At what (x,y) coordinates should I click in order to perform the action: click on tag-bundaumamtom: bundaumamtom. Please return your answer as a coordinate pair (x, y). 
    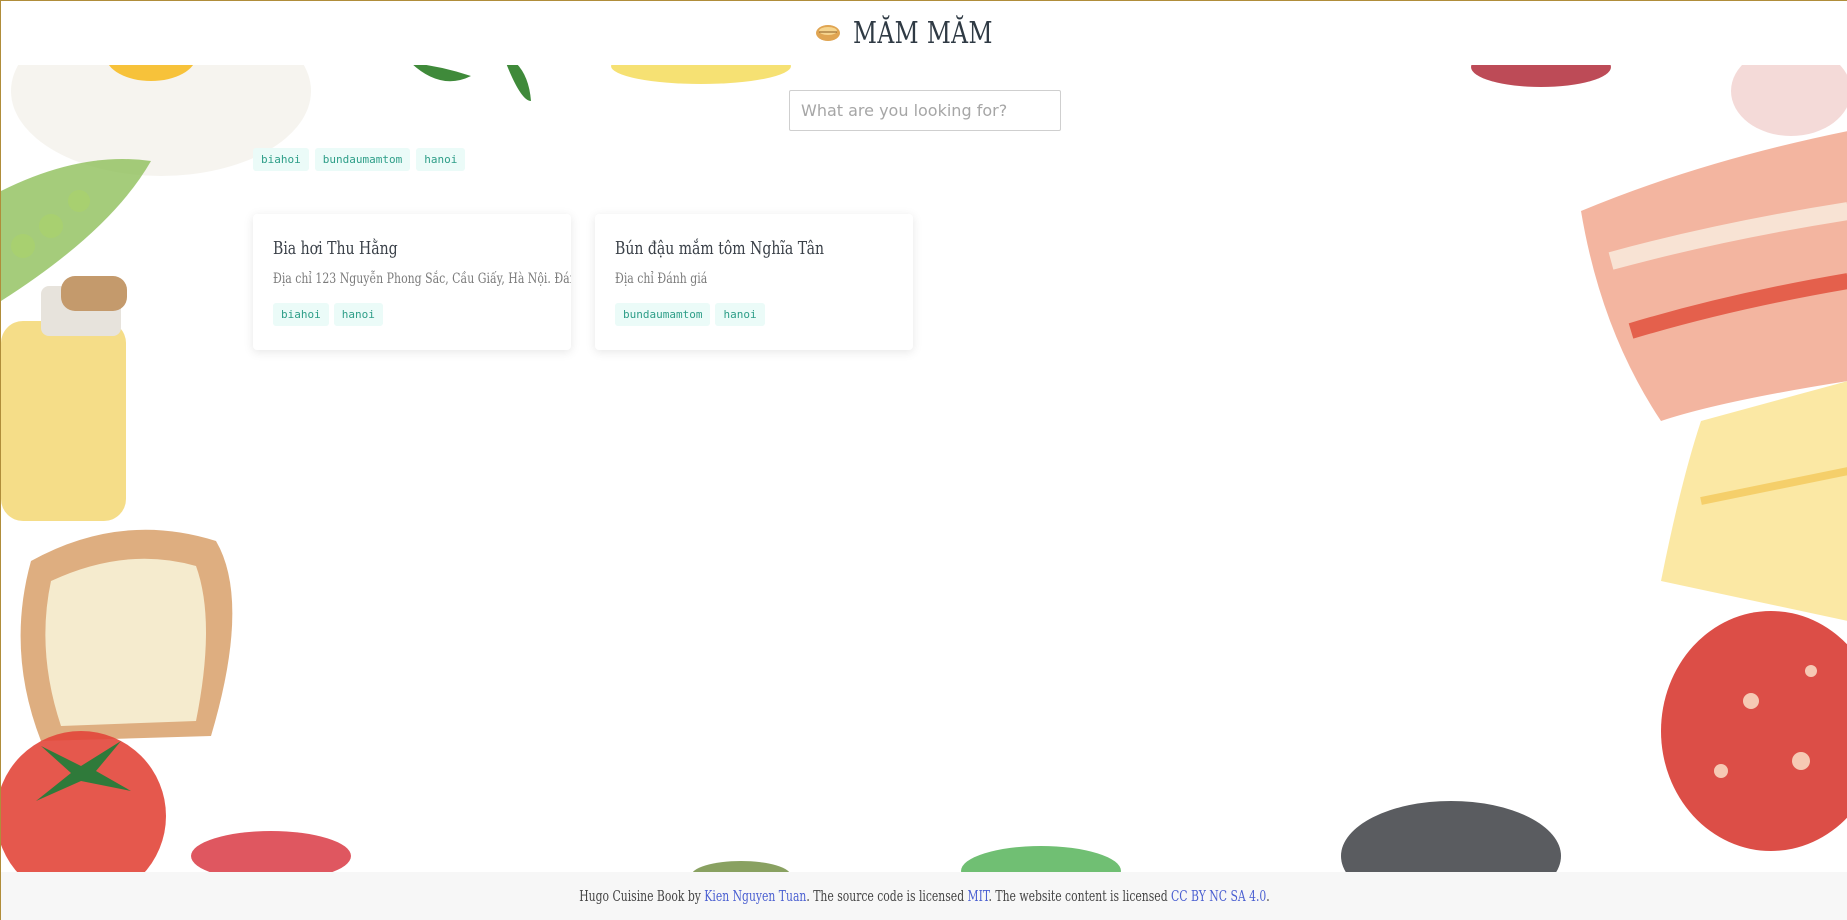
    Looking at the image, I should click on (362, 159).